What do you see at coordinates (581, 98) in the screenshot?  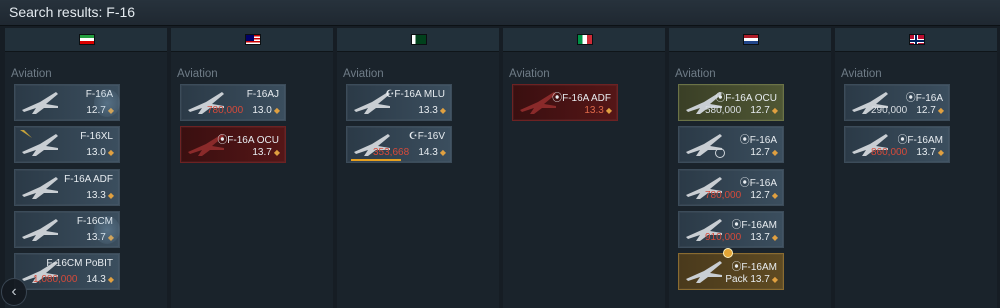 I see `vehicle-name: ⦿F-16A ADF` at bounding box center [581, 98].